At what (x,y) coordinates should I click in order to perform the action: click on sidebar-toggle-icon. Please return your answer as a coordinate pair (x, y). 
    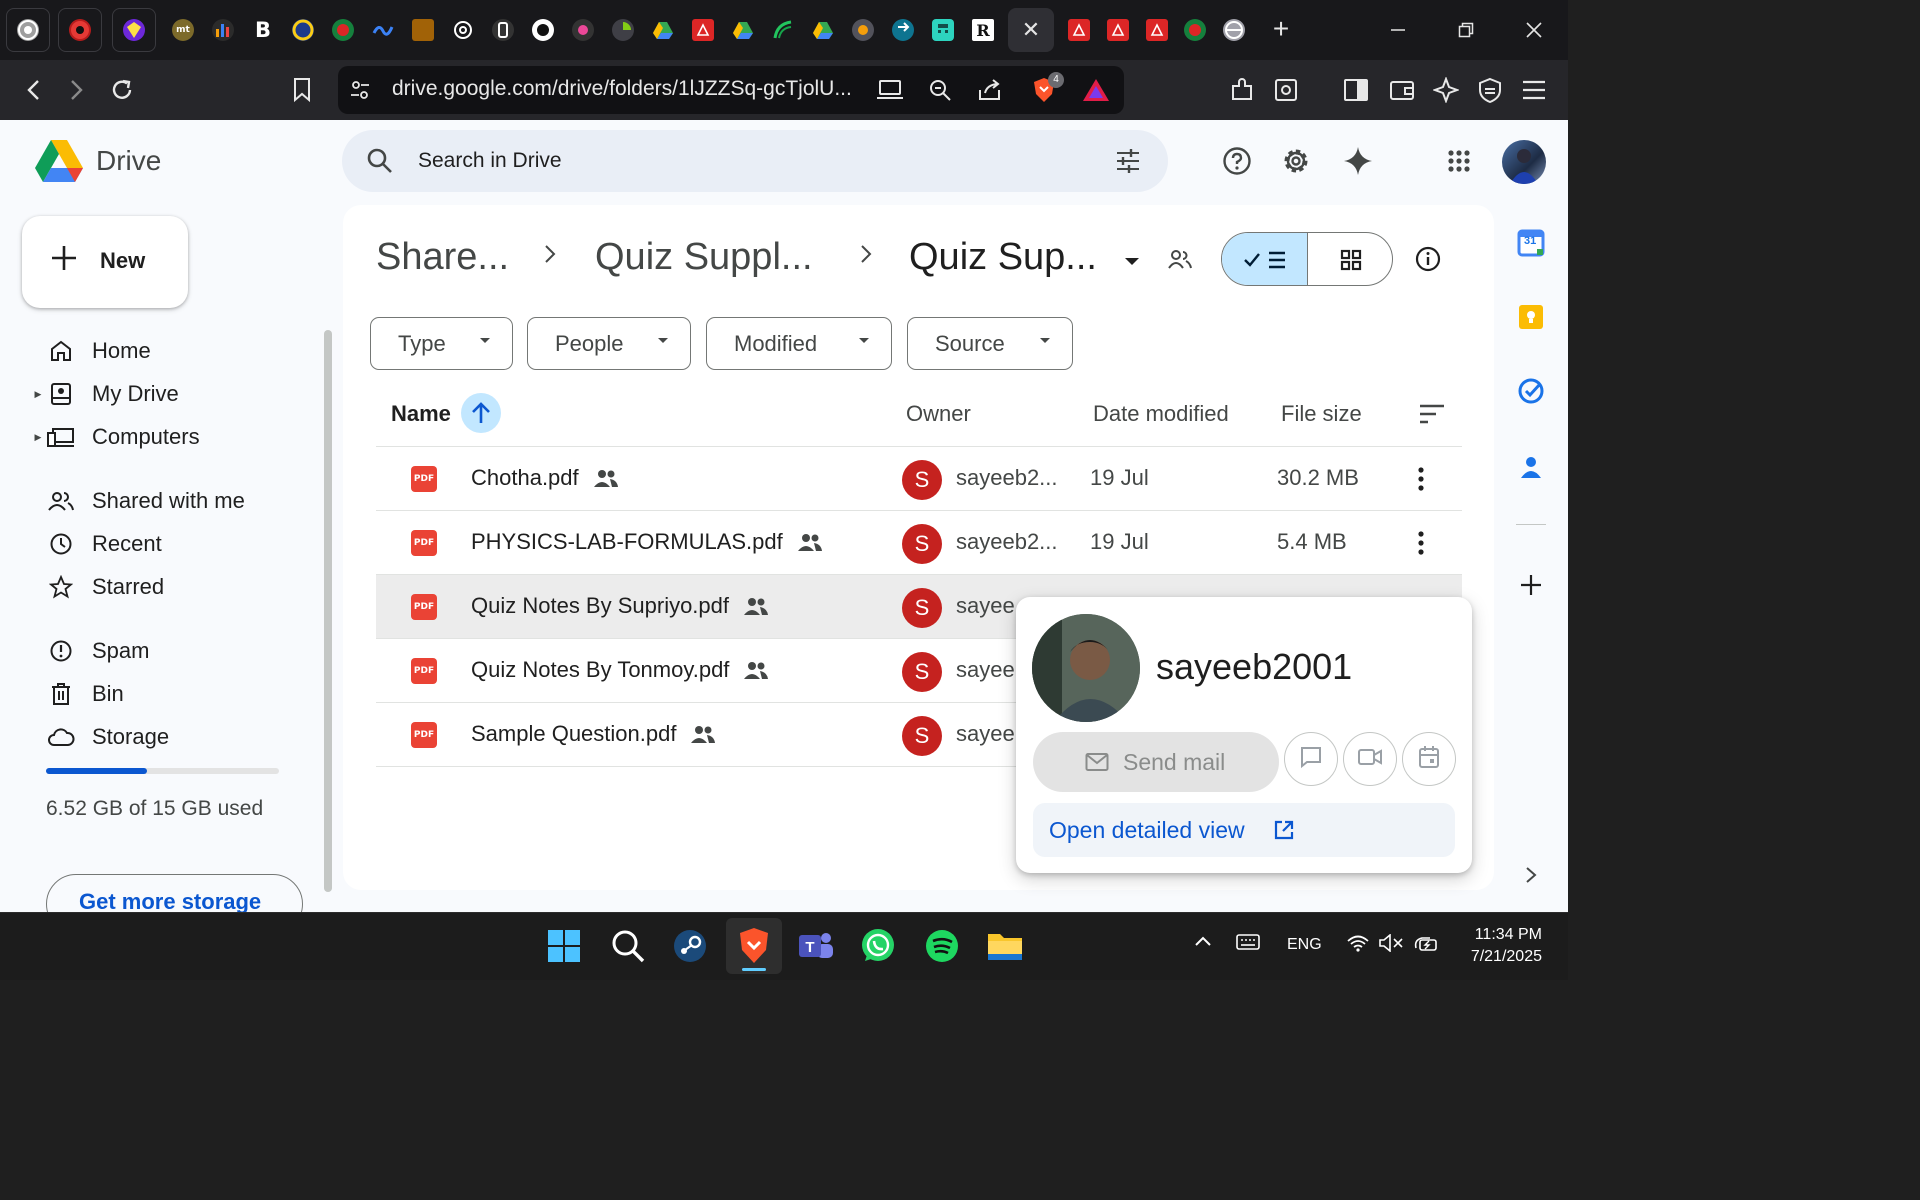
    Looking at the image, I should click on (1356, 90).